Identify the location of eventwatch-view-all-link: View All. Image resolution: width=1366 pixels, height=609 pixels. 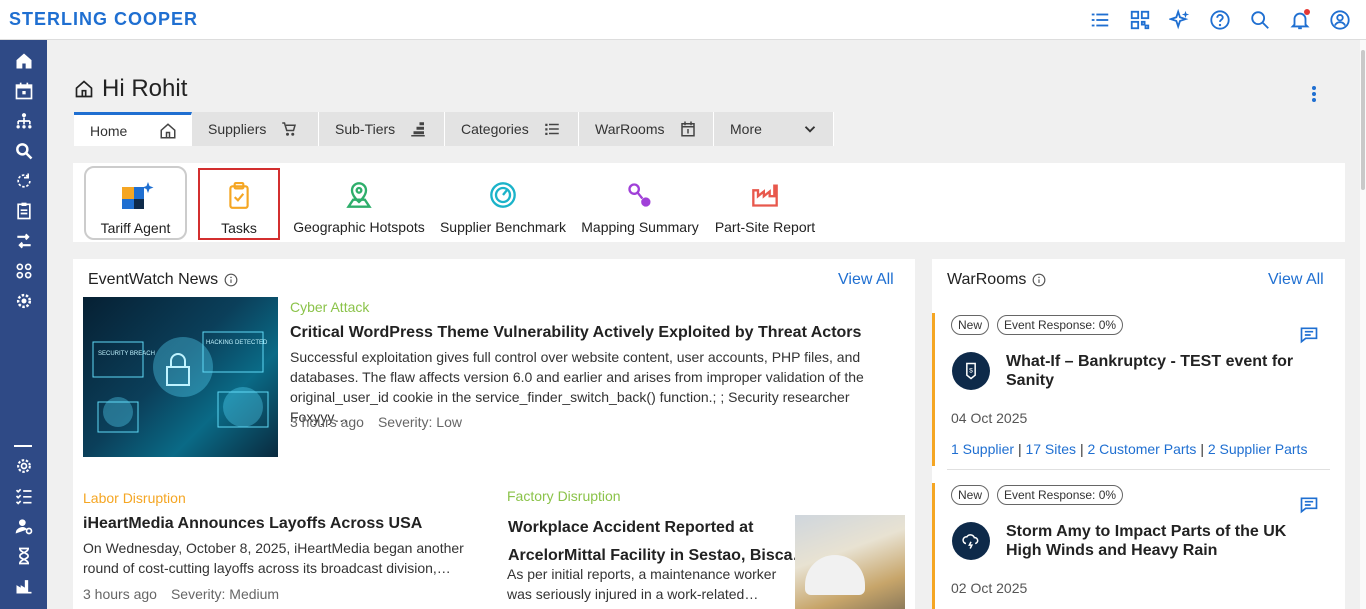
(866, 280).